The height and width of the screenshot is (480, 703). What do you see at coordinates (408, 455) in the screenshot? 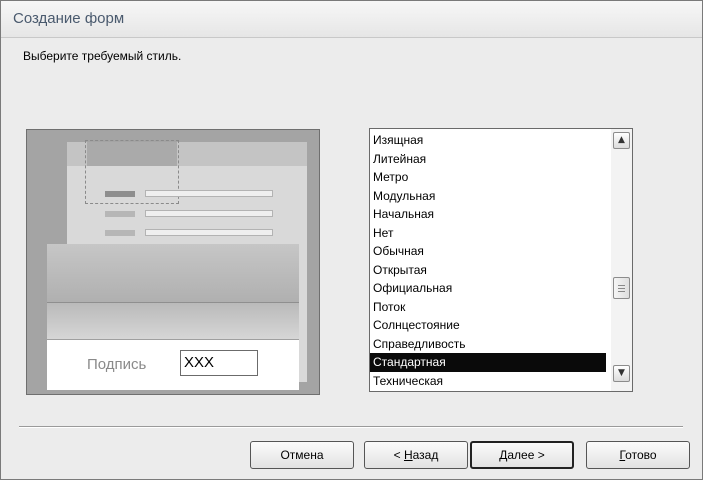
I see `back-accelerator: Н` at bounding box center [408, 455].